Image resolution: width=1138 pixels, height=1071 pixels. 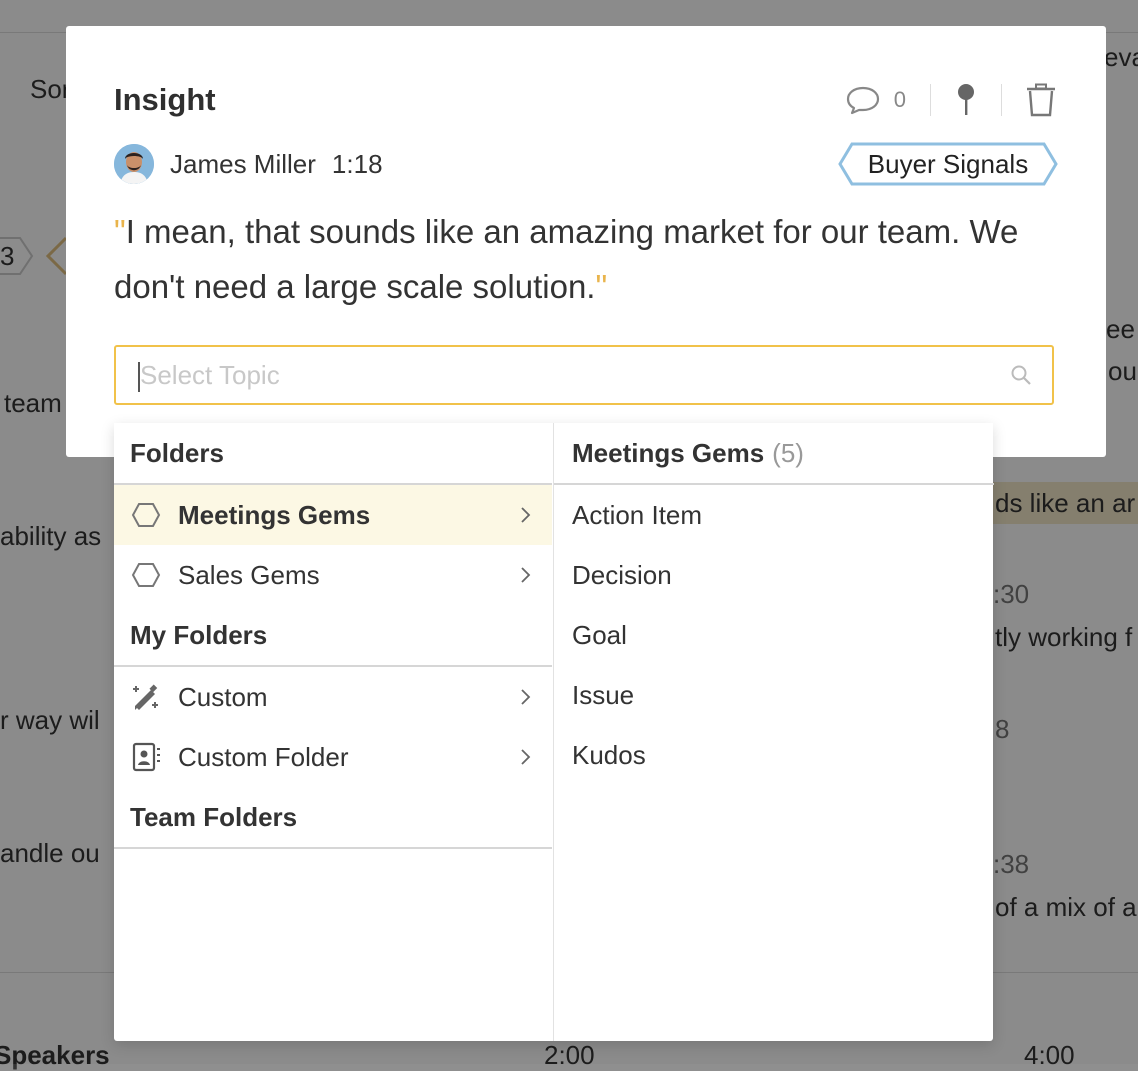 What do you see at coordinates (601, 286) in the screenshot?
I see `quote-close-mark: "` at bounding box center [601, 286].